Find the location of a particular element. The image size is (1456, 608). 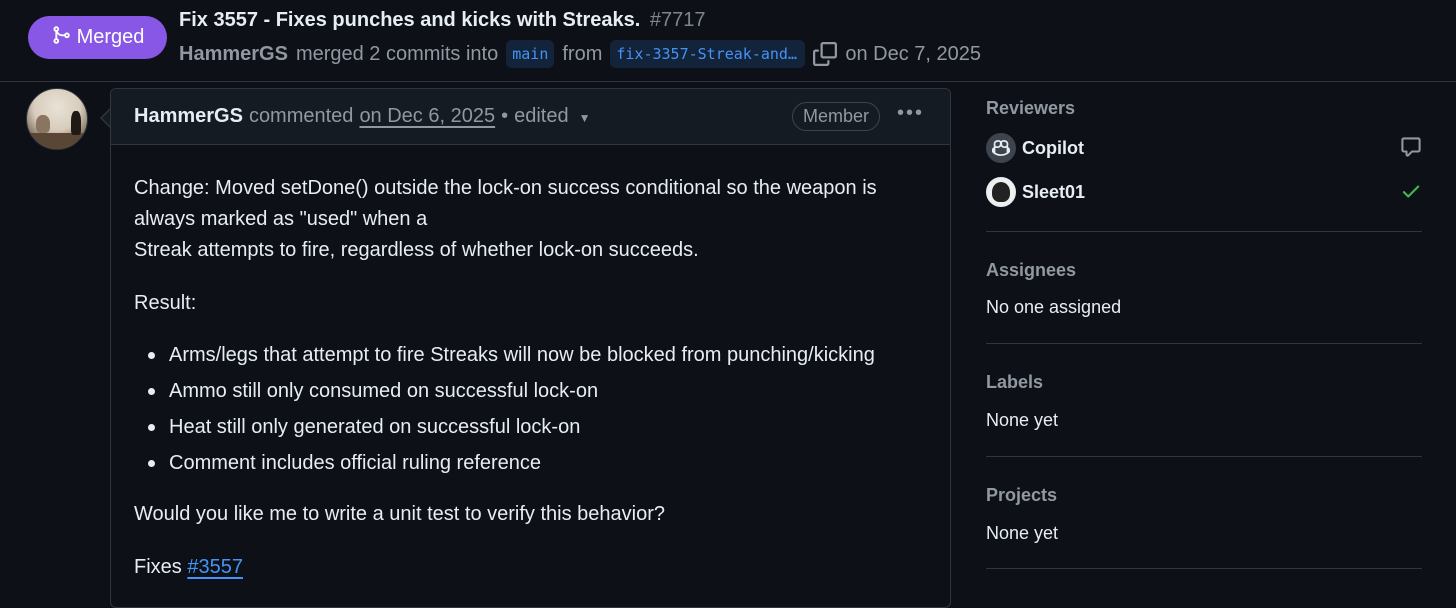

assignees-section: Assignees No one assigned is located at coordinates (1204, 288).